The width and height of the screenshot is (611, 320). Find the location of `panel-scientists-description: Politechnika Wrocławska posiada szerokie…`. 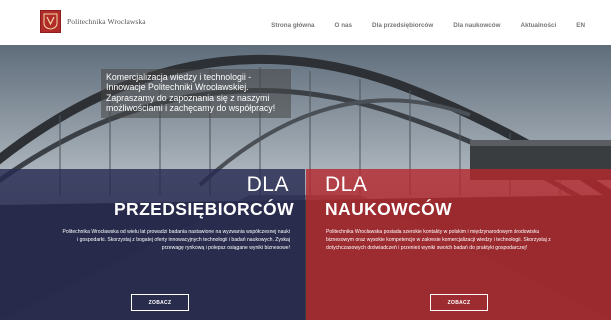

panel-scientists-description: Politechnika Wrocławska posiada szerokie… is located at coordinates (438, 240).